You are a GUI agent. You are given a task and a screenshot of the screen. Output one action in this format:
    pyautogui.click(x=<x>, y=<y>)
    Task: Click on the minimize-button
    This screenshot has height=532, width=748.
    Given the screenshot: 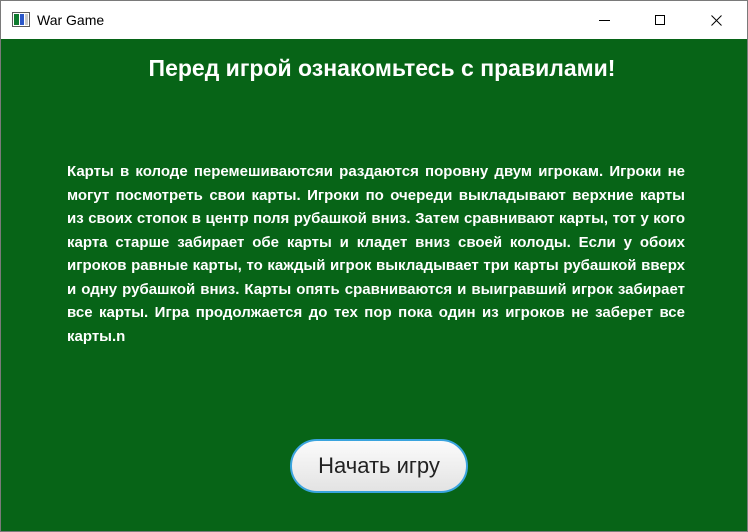 What is the action you would take?
    pyautogui.click(x=604, y=20)
    